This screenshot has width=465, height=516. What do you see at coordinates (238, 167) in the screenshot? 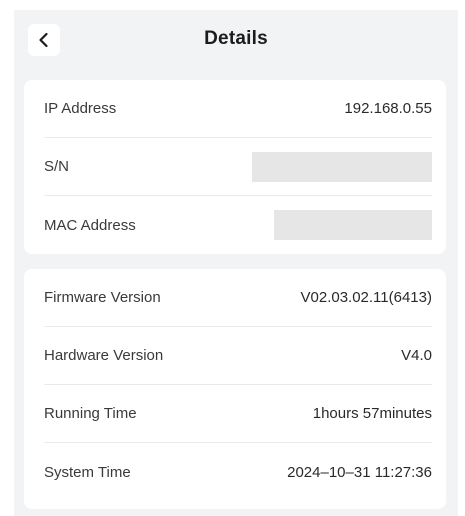
I see `serial-number-row: S/N` at bounding box center [238, 167].